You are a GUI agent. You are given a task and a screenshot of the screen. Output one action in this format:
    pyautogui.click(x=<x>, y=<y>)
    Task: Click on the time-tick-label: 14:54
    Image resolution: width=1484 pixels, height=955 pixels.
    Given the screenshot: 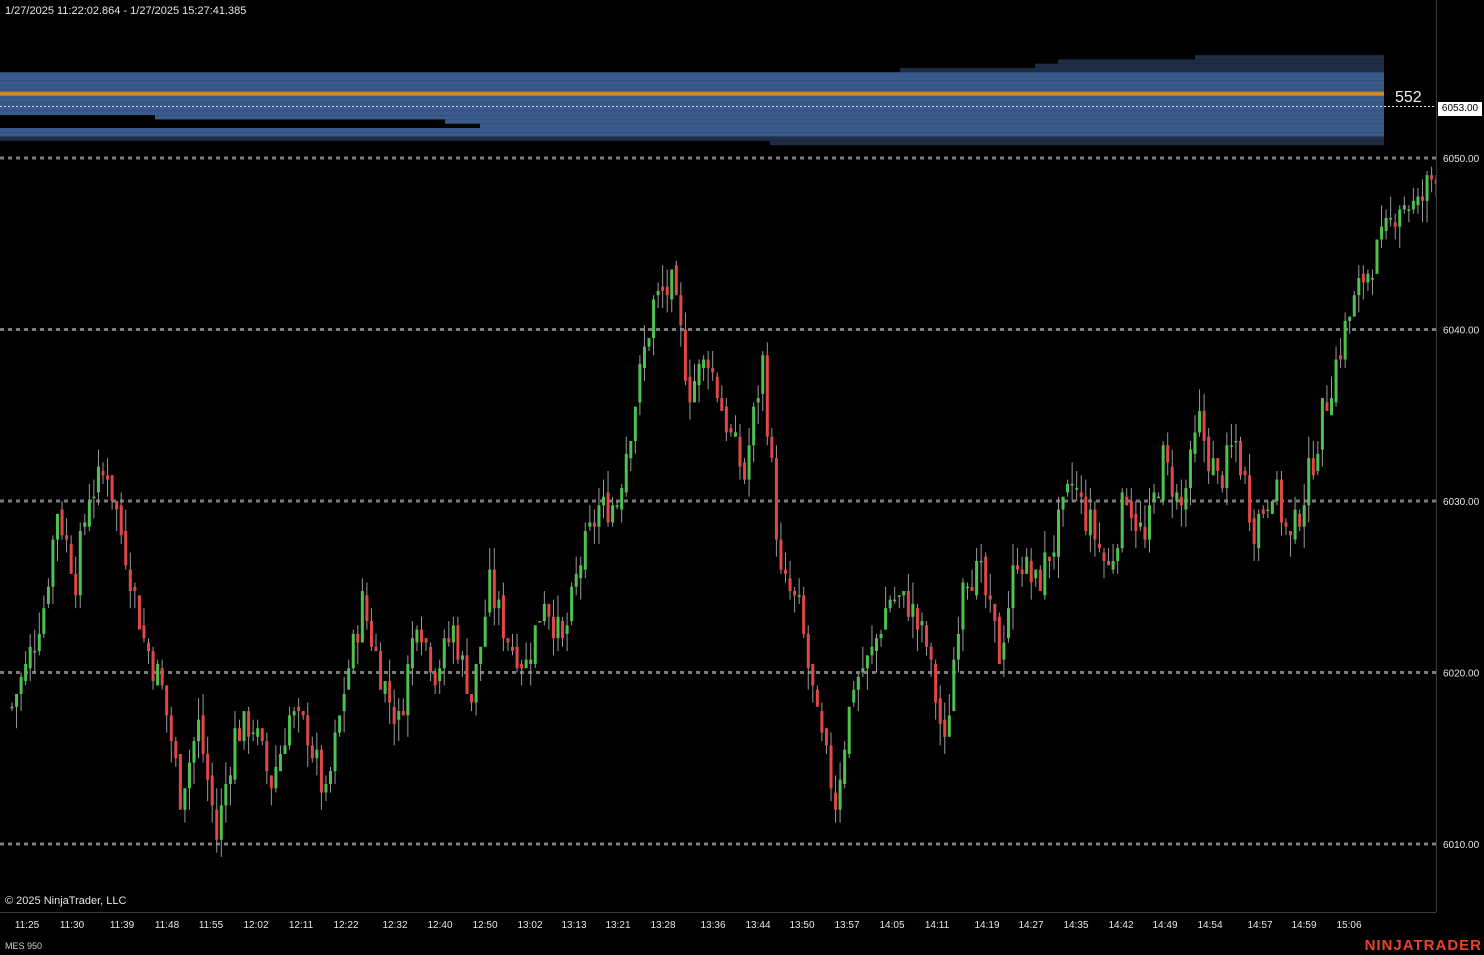 What is the action you would take?
    pyautogui.click(x=1209, y=925)
    